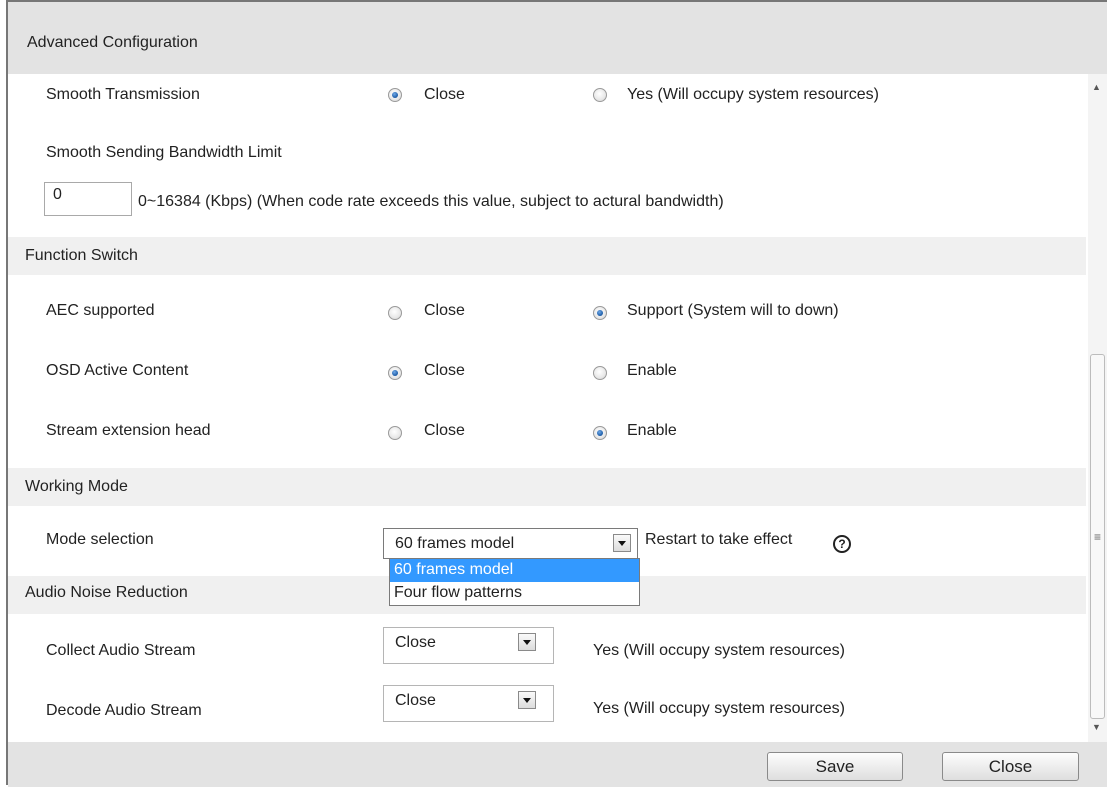 The image size is (1107, 787). Describe the element at coordinates (76, 486) in the screenshot. I see `working-mode-title: Working Mode` at that location.